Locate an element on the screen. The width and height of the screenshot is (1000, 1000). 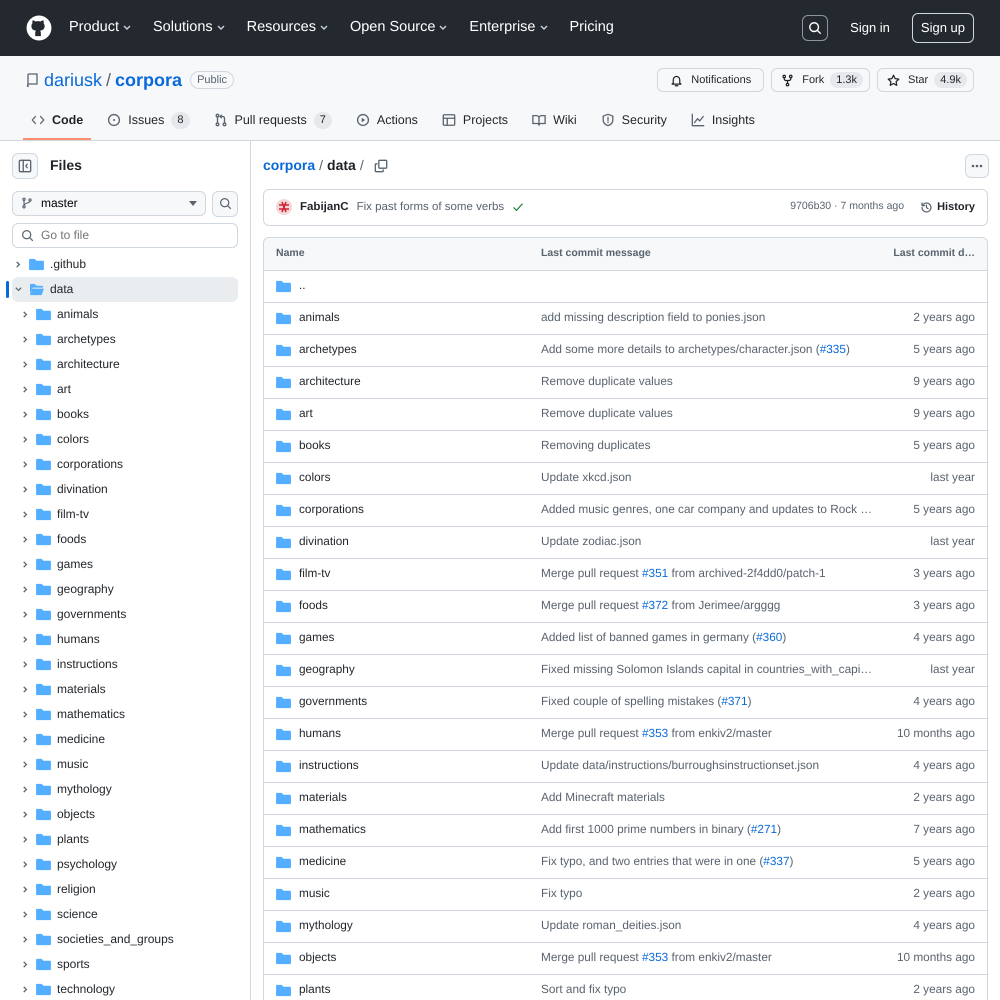
commit-message: Update xkcd.json is located at coordinates (586, 477).